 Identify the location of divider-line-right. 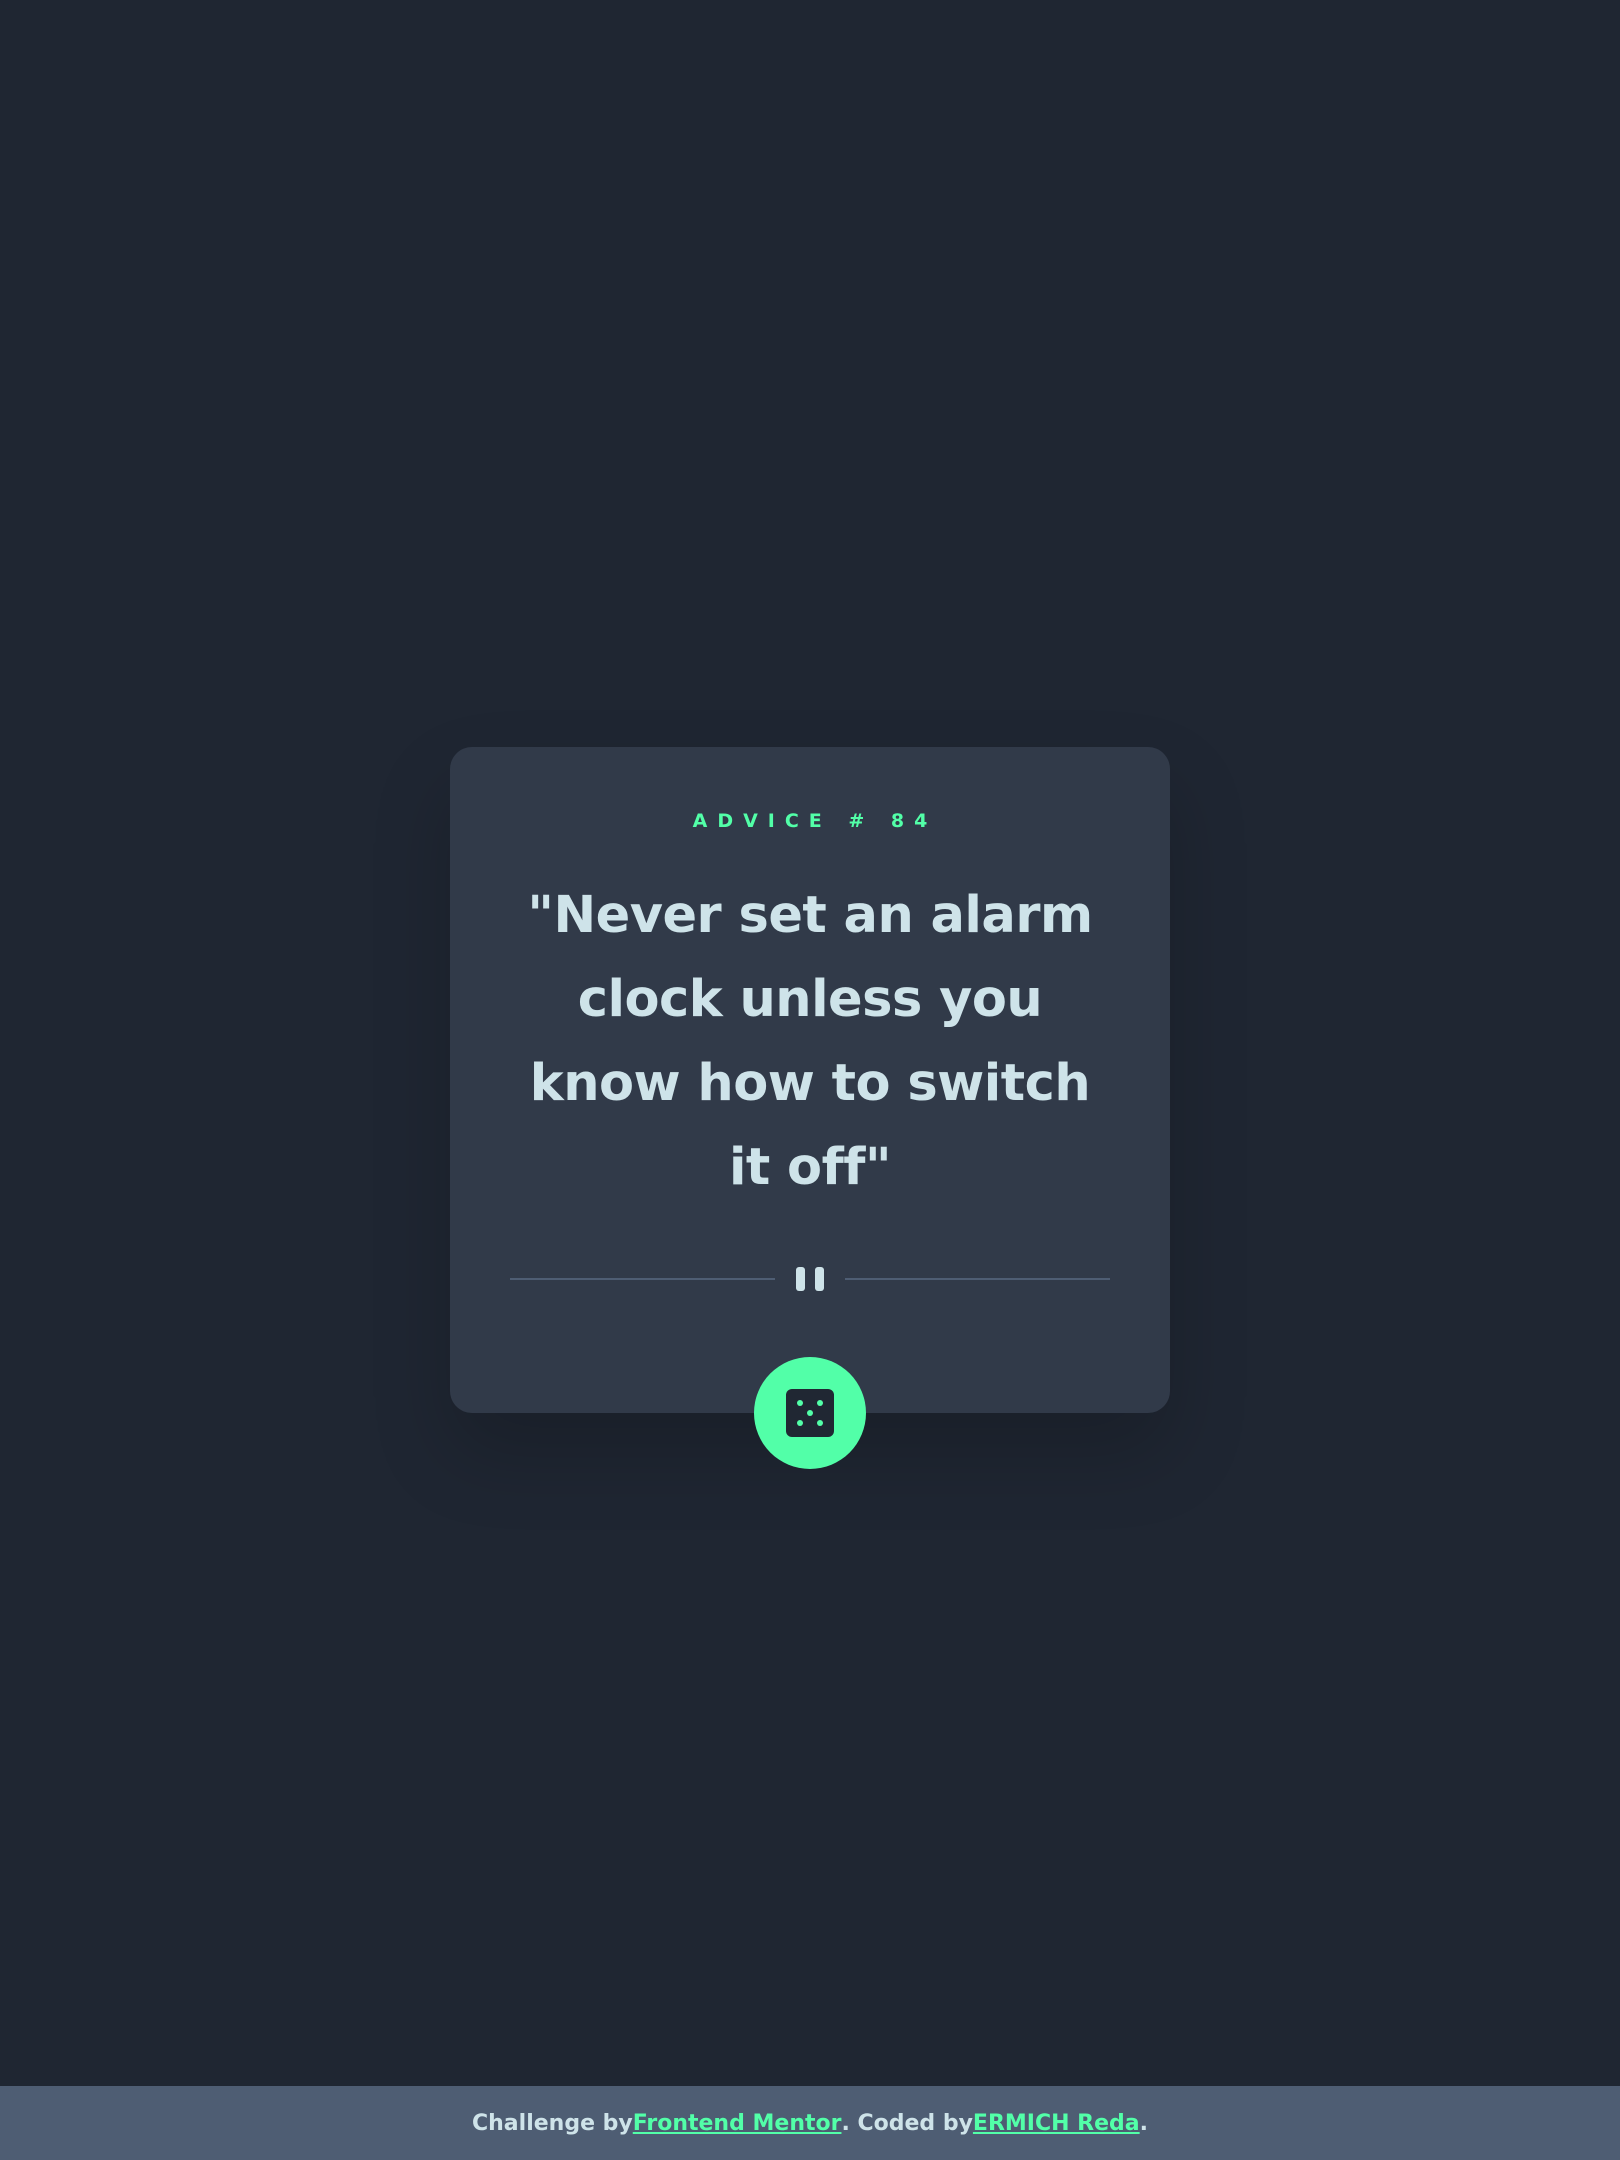
(977, 1279).